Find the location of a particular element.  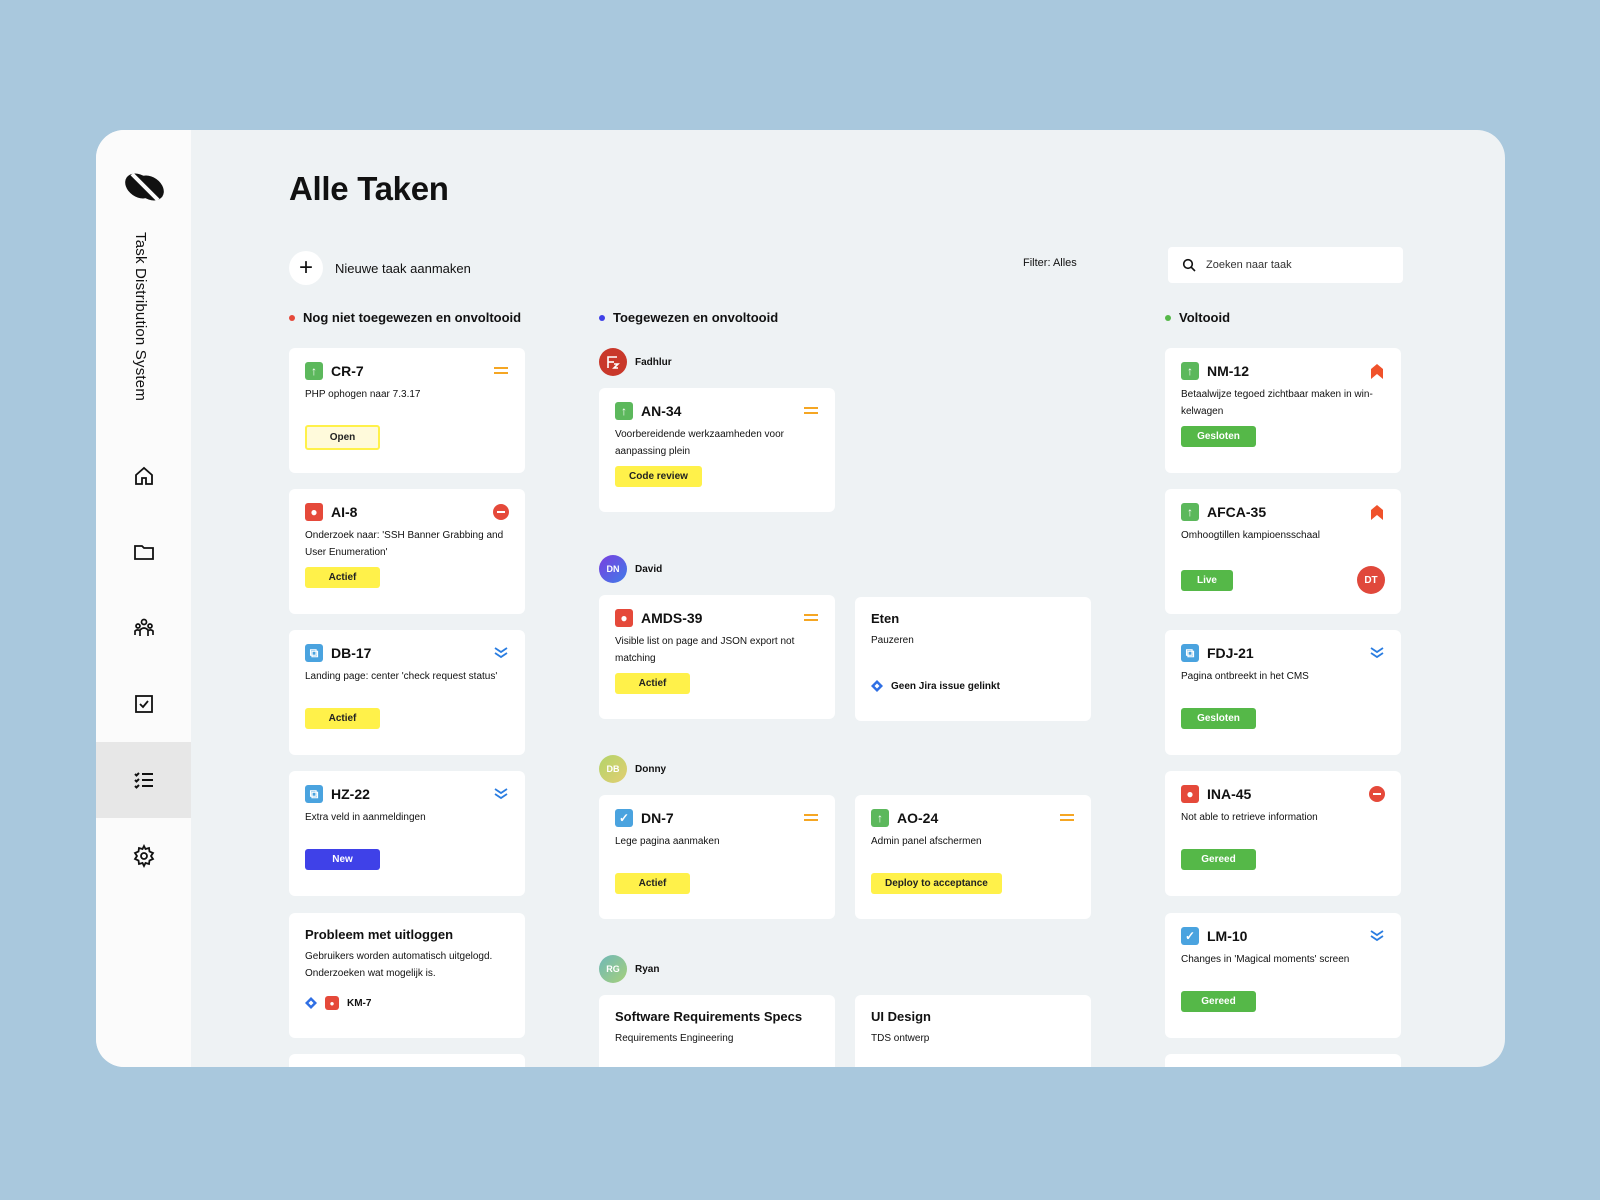

new-task-label: Nieuwe taak aanmaken is located at coordinates (403, 268).